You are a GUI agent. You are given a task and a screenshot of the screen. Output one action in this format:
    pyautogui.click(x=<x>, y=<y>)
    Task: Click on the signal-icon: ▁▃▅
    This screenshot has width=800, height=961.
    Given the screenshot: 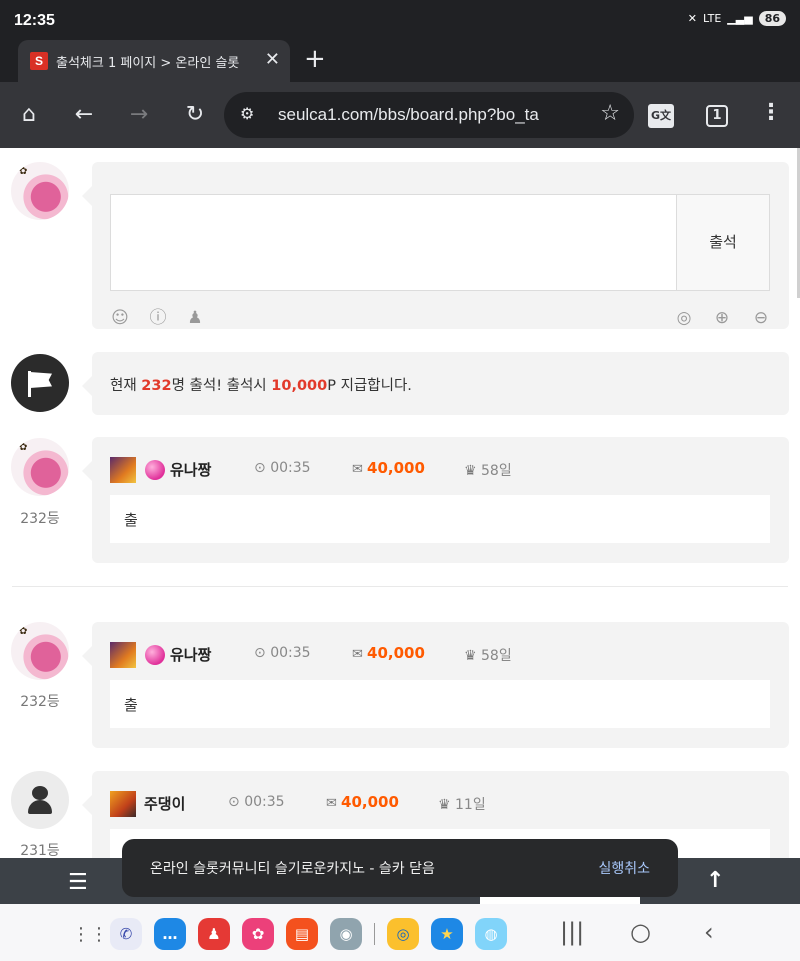 What is the action you would take?
    pyautogui.click(x=740, y=18)
    